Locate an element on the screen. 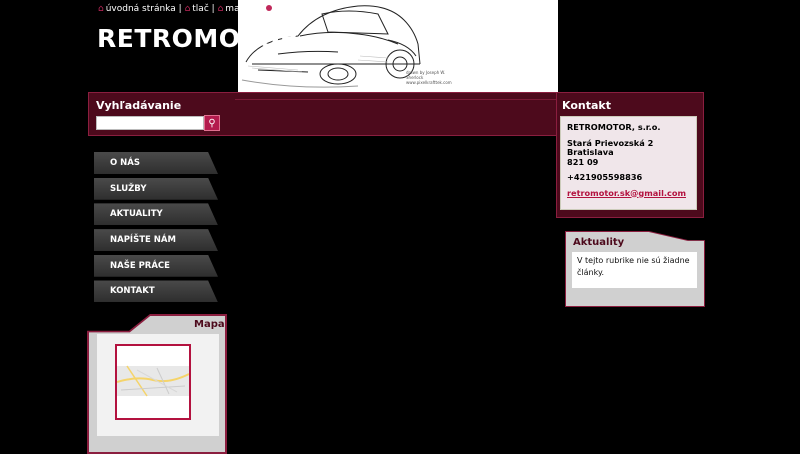 The image size is (800, 454). menu-item-o-nas: O NÁS is located at coordinates (156, 163).